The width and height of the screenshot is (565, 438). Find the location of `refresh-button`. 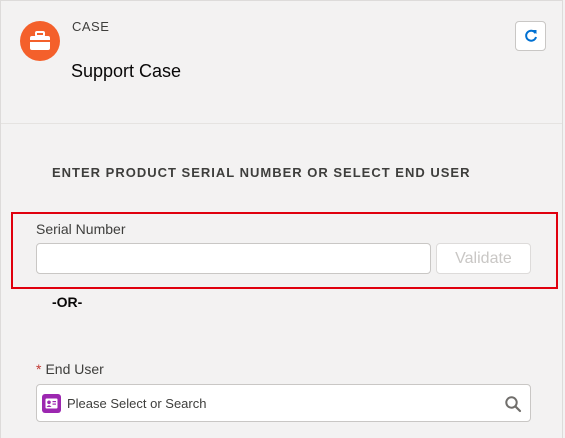

refresh-button is located at coordinates (530, 36).